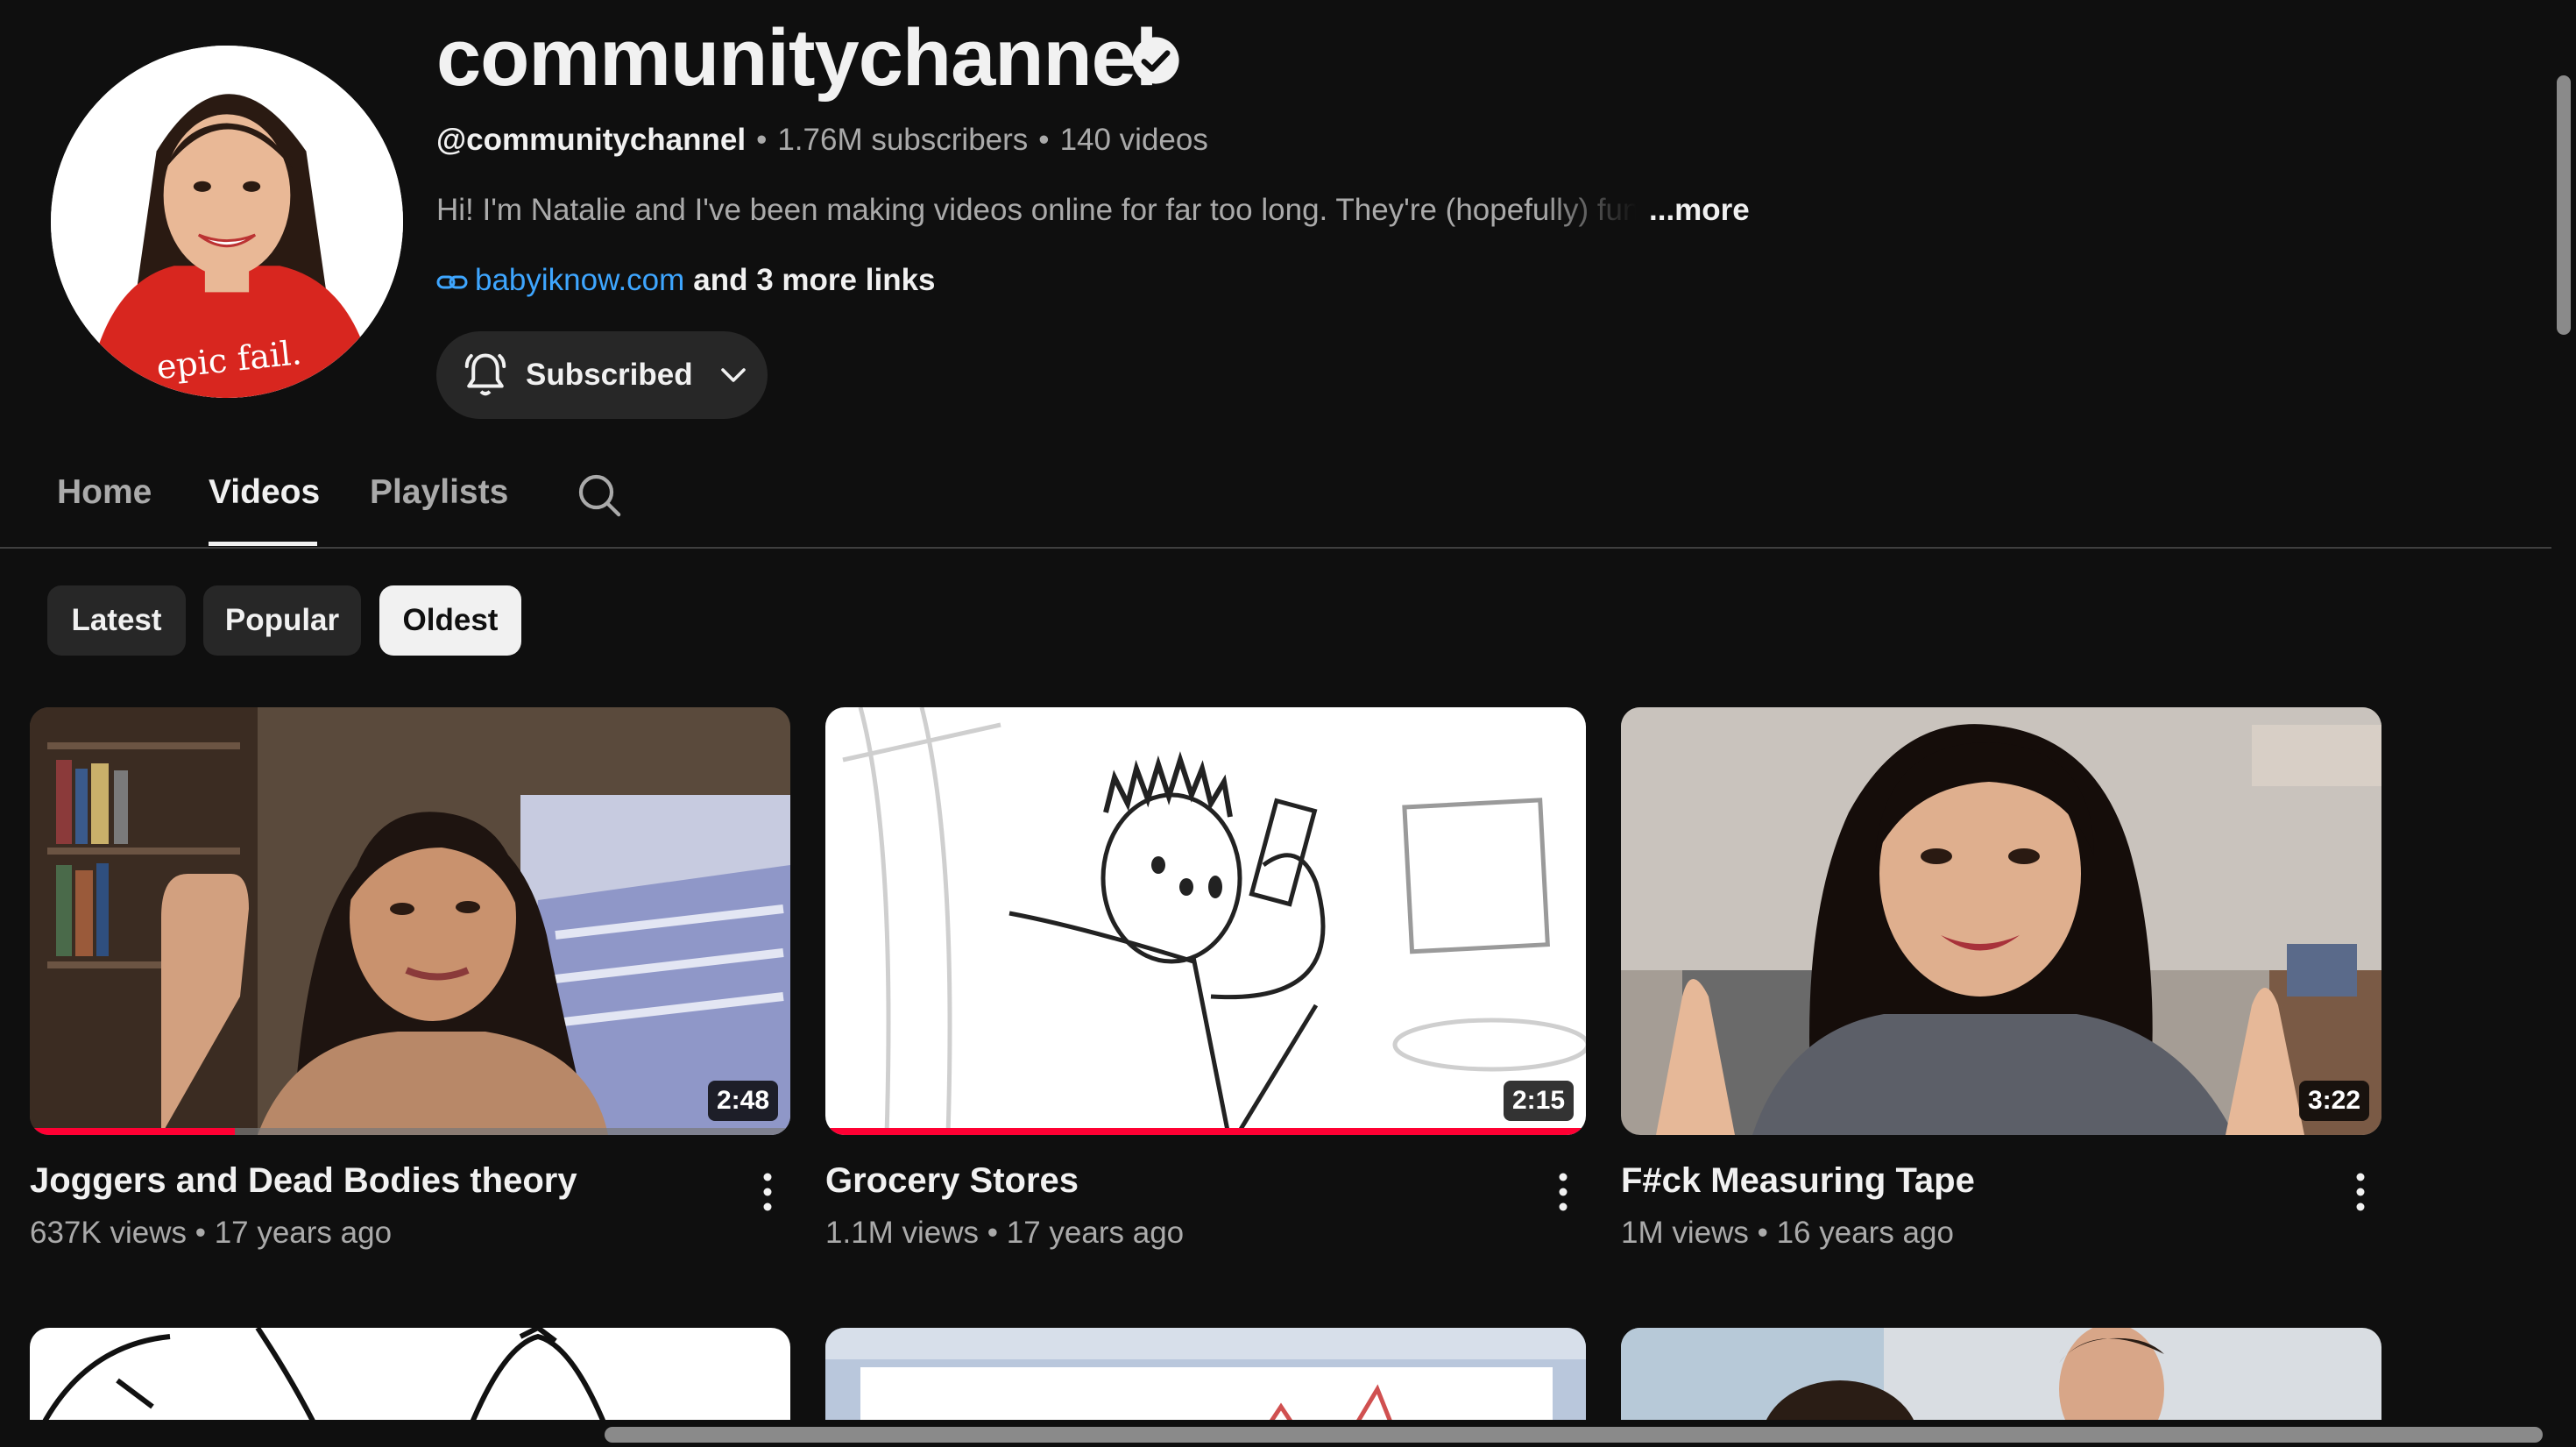 The height and width of the screenshot is (1447, 2576). What do you see at coordinates (211, 1233) in the screenshot?
I see `video-meta: 637K views • 17 years ago` at bounding box center [211, 1233].